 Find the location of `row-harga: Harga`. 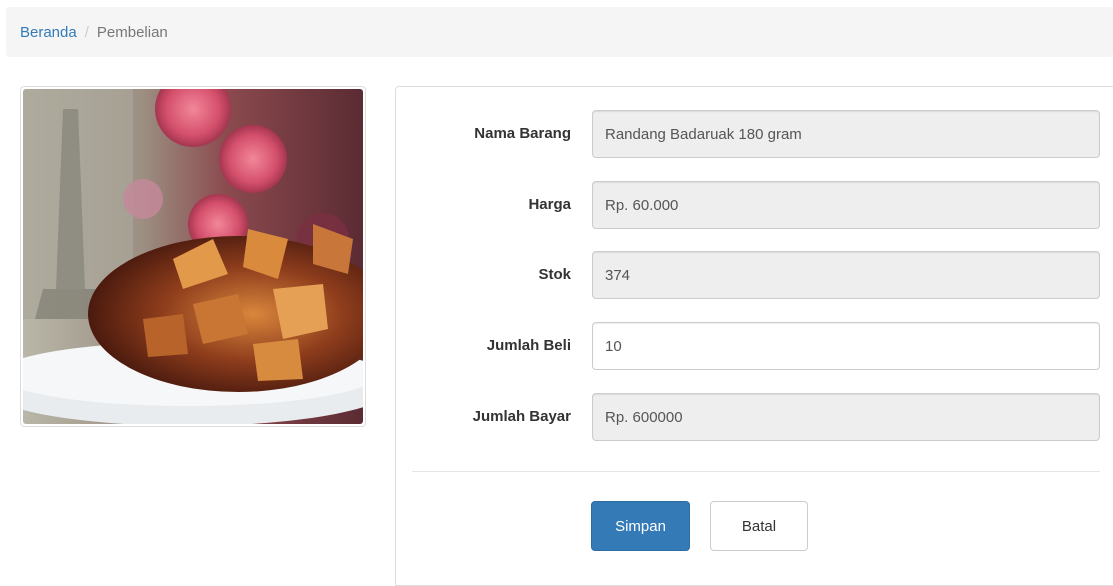

row-harga: Harga is located at coordinates (754, 205).